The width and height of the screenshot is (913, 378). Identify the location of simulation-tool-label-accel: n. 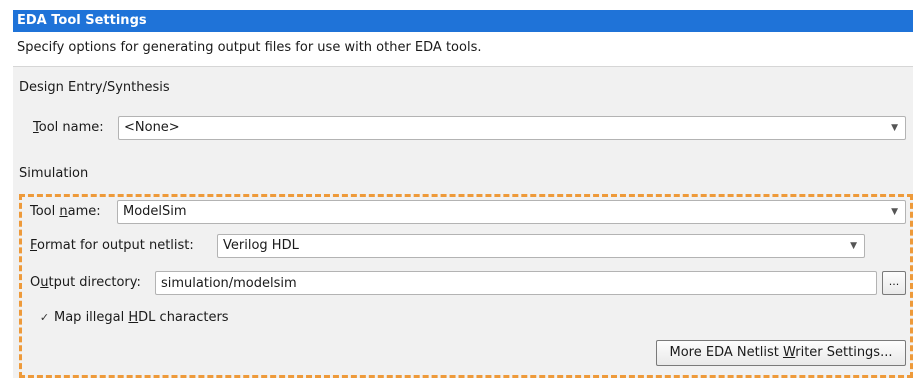
(63, 211).